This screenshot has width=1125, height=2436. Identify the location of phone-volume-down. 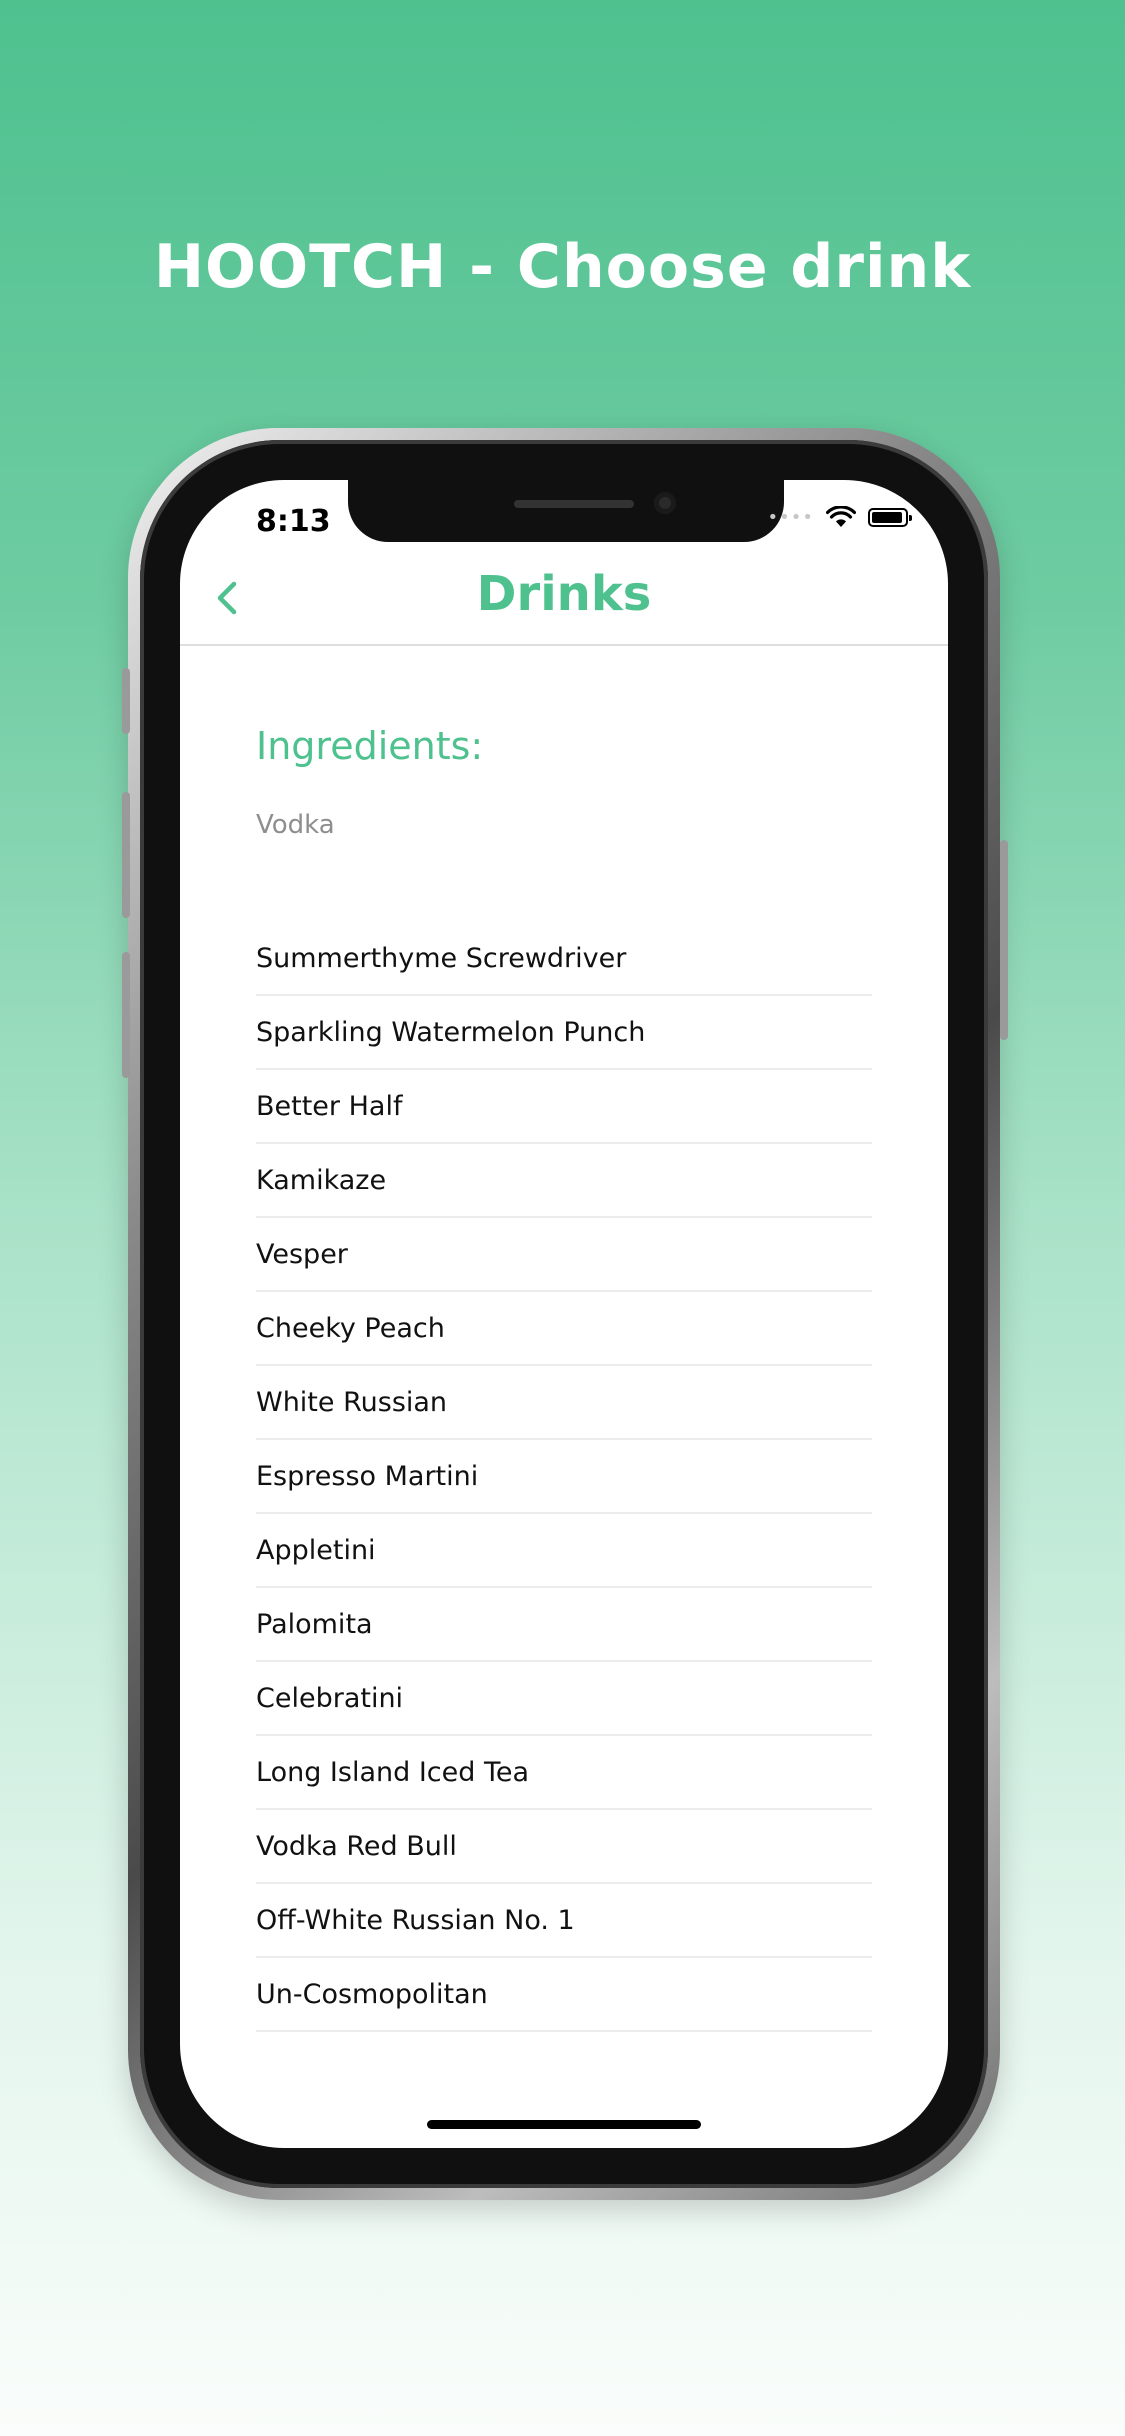
(126, 1015).